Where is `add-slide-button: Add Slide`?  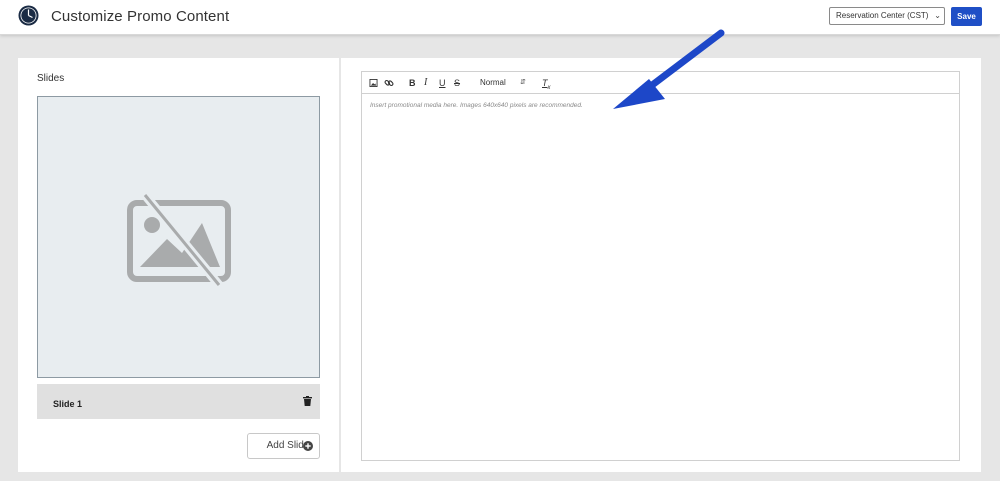
add-slide-button: Add Slide is located at coordinates (283, 446).